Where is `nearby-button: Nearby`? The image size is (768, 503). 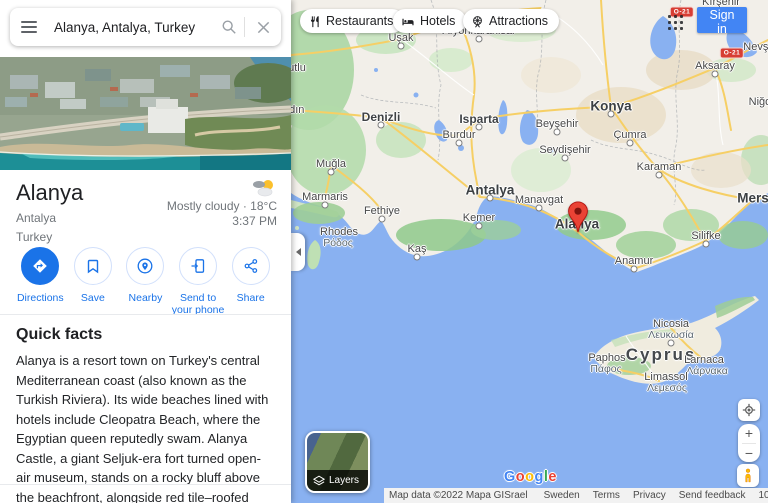 nearby-button: Nearby is located at coordinates (145, 281).